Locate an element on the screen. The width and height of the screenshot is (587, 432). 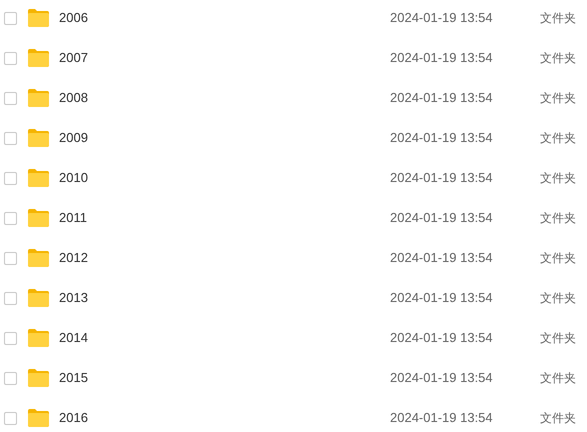
folder-name: 2011 is located at coordinates (119, 218).